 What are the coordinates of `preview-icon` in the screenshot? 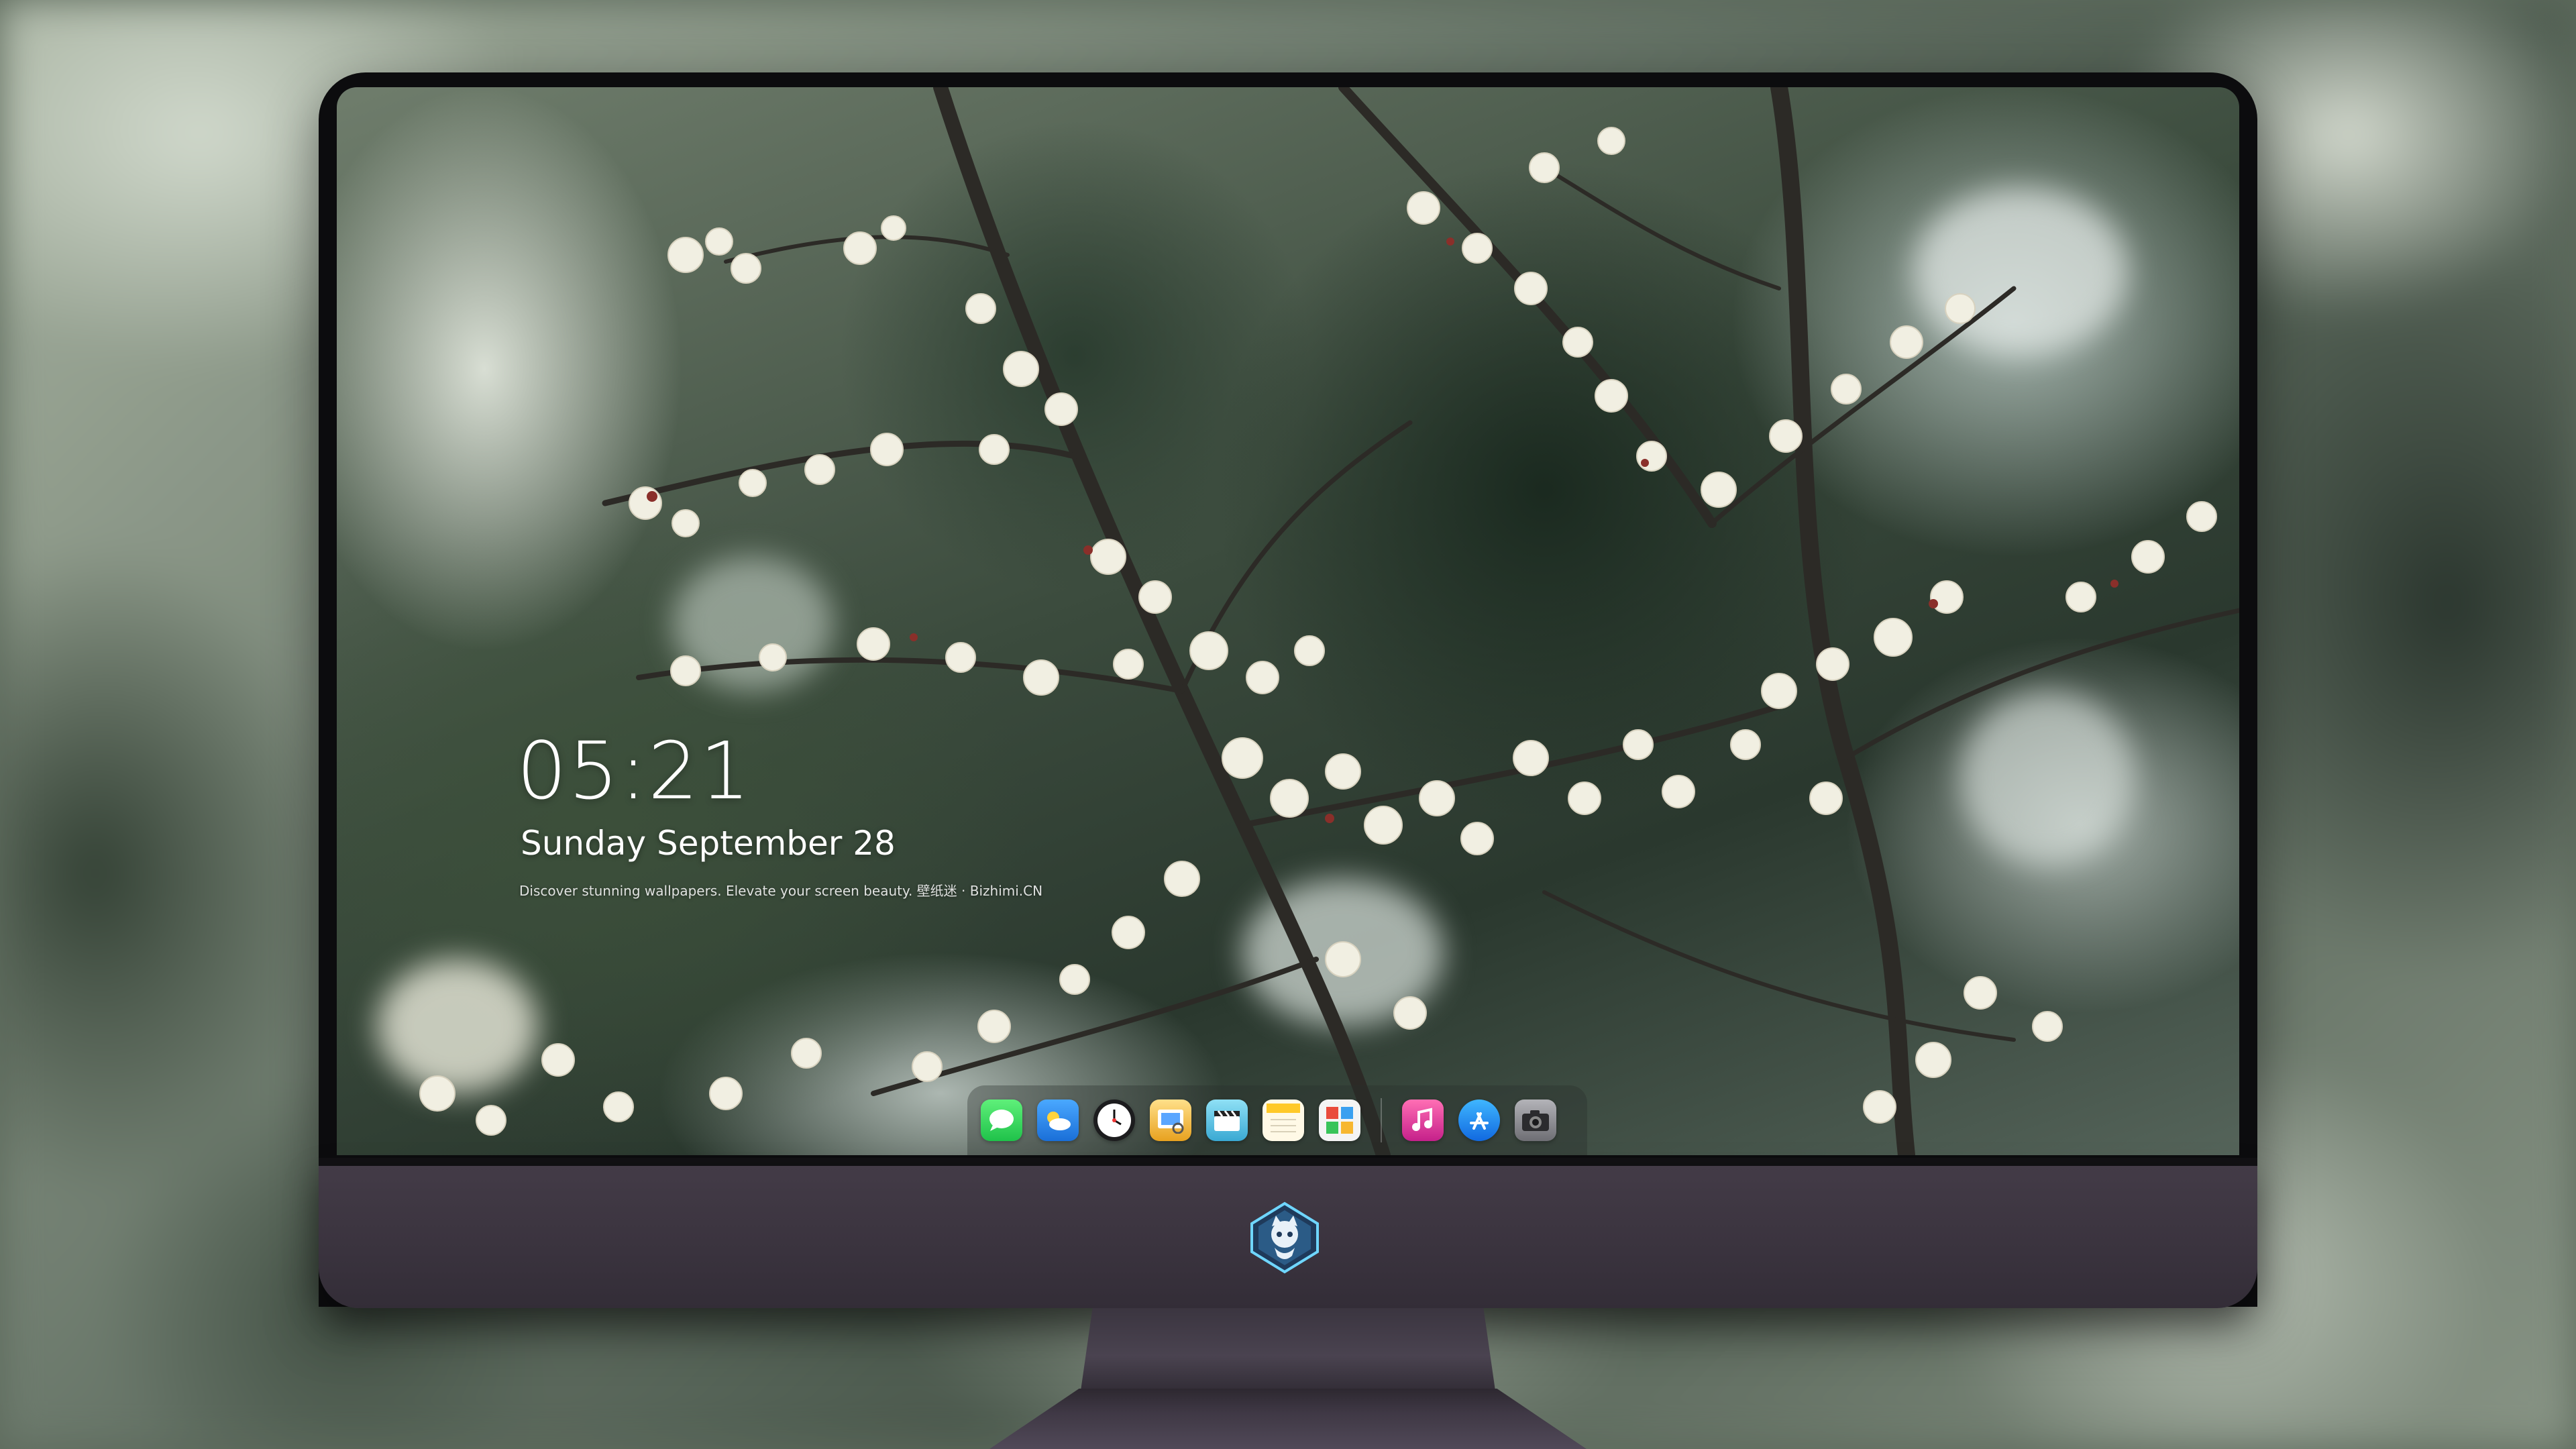 It's located at (1170, 1120).